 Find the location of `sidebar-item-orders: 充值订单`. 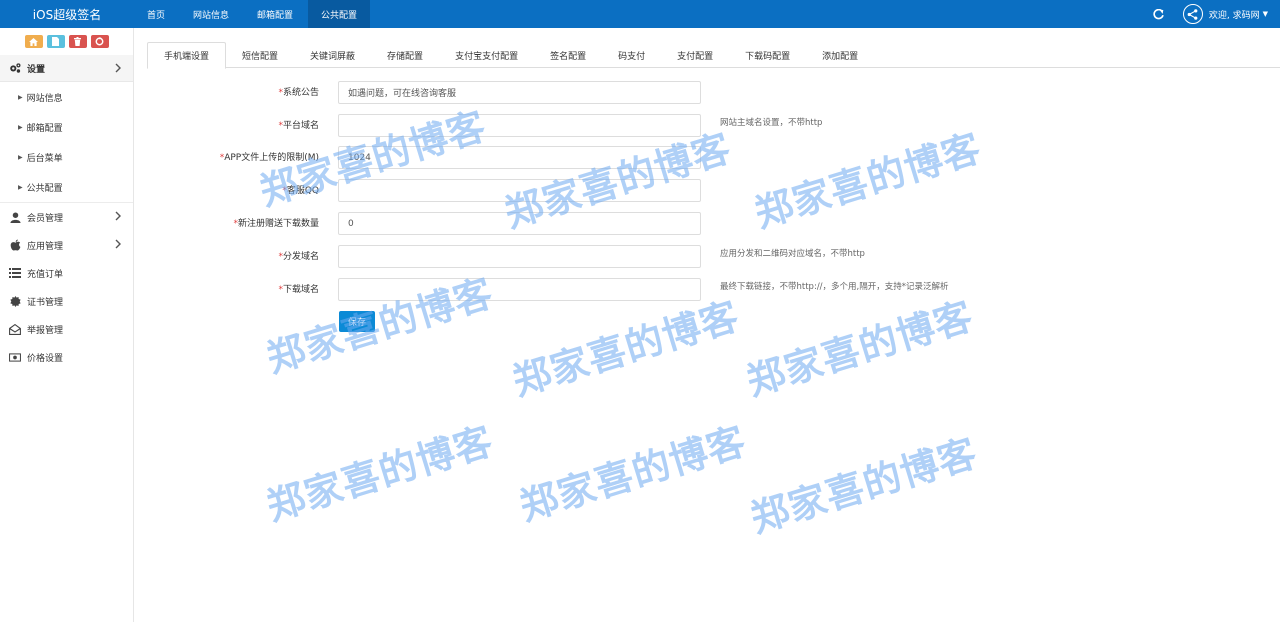

sidebar-item-orders: 充值订单 is located at coordinates (66, 273).